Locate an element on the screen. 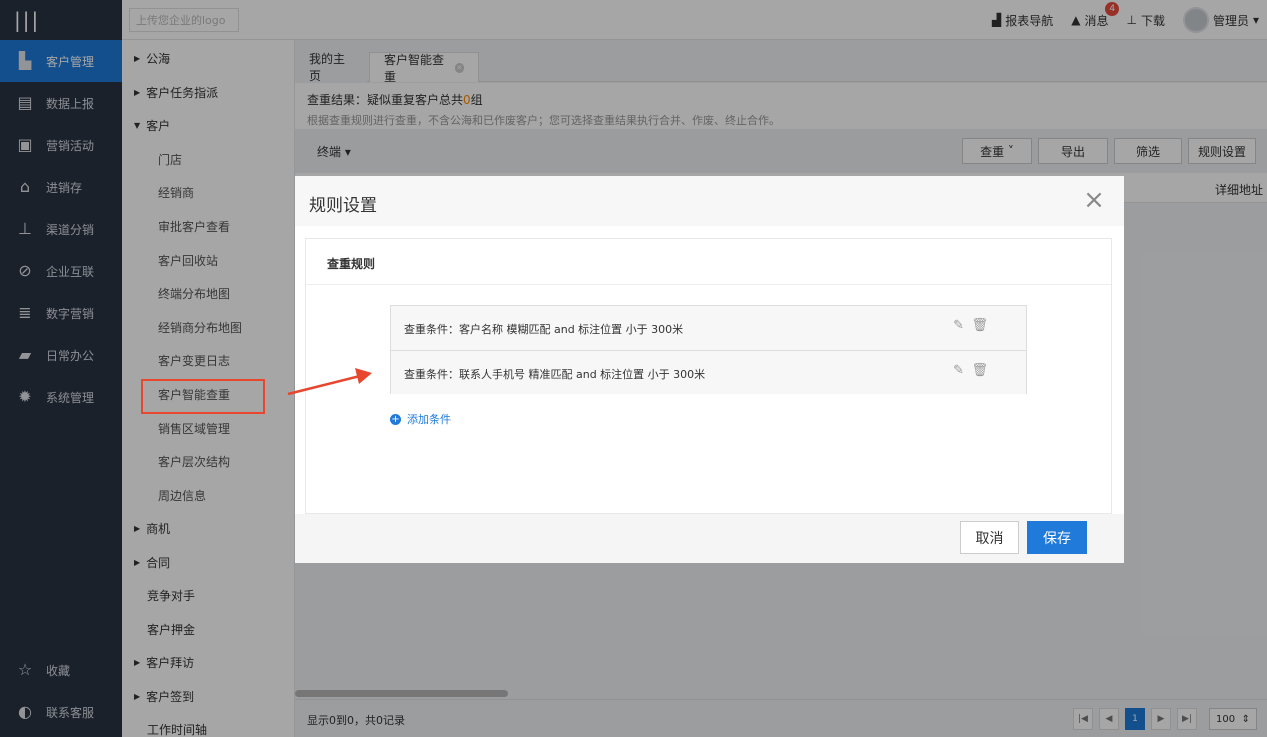 The width and height of the screenshot is (1267, 737). save-button: 保存 is located at coordinates (1057, 537).